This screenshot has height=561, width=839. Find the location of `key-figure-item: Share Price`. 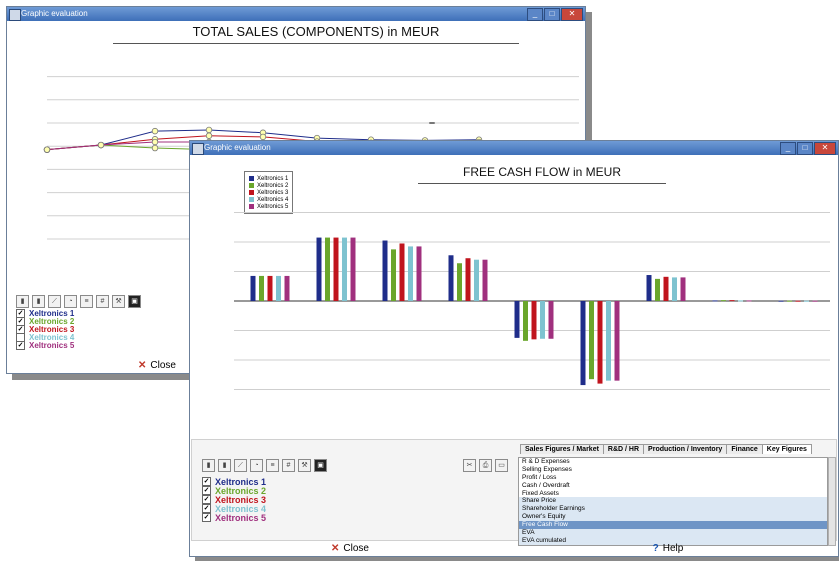

key-figure-item: Share Price is located at coordinates (673, 501).